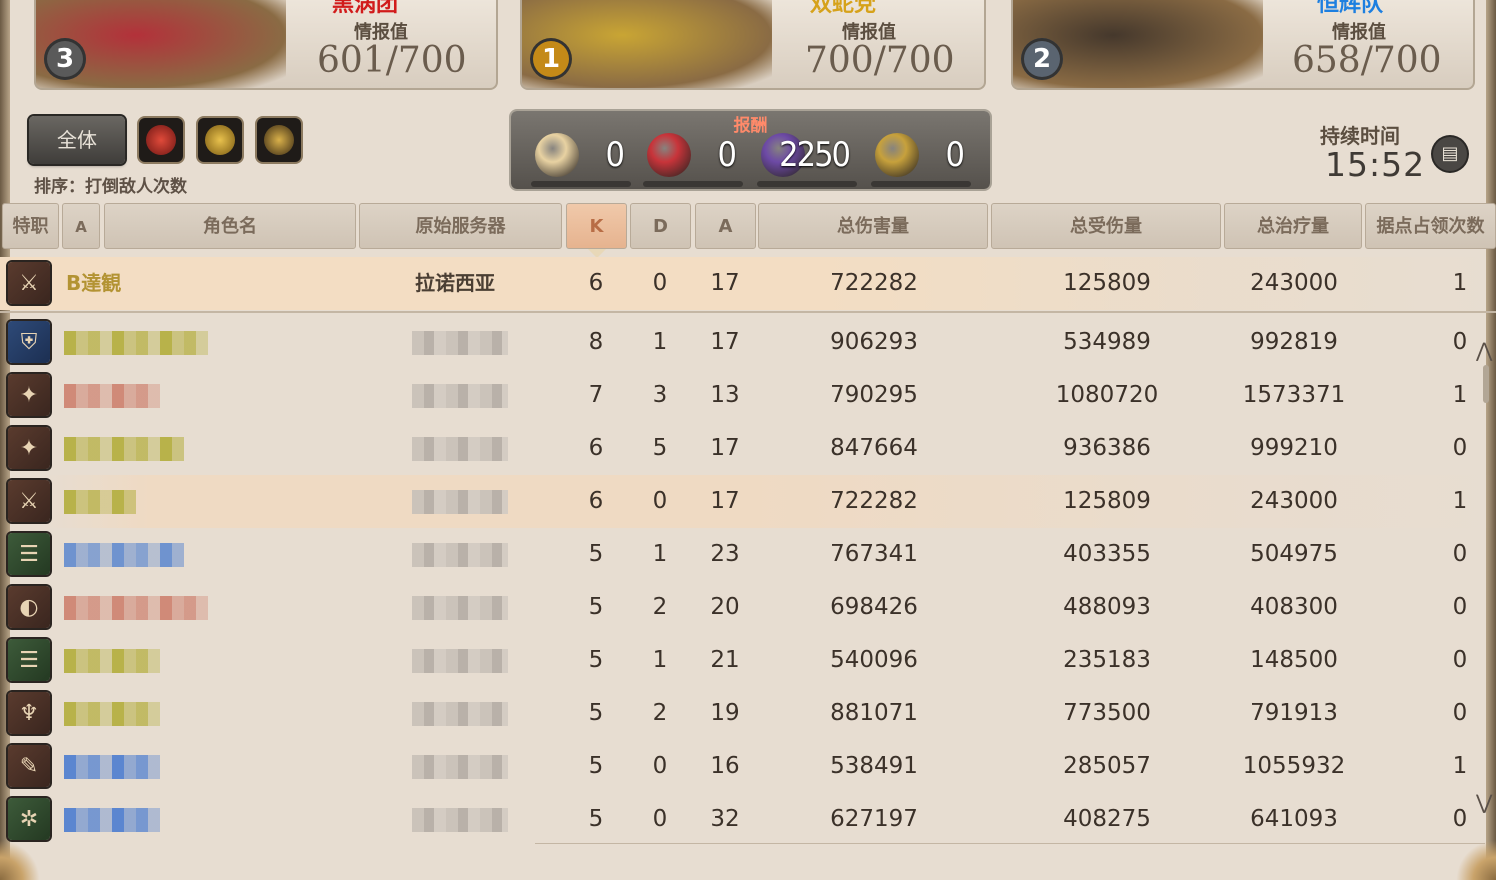  What do you see at coordinates (557, 155) in the screenshot?
I see `wolf-mark-icon` at bounding box center [557, 155].